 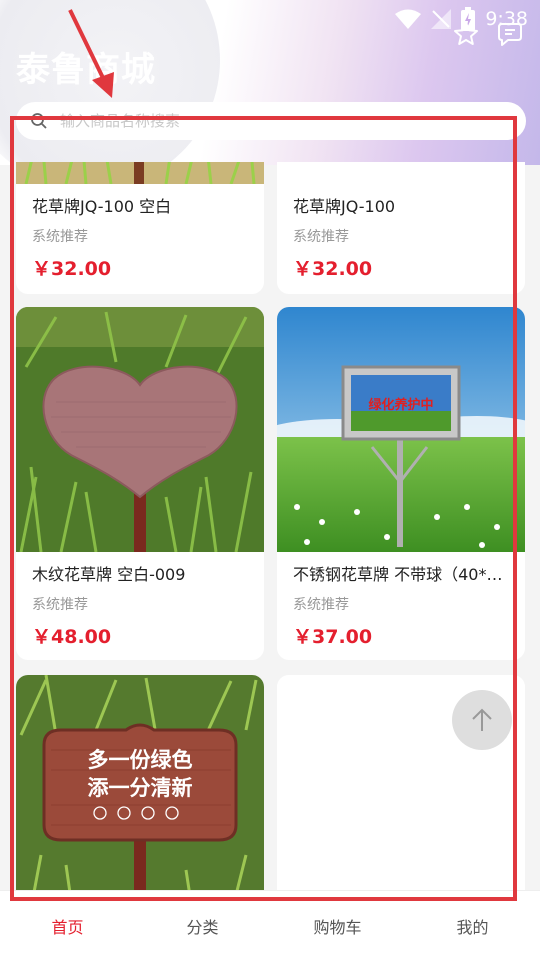 What do you see at coordinates (39, 121) in the screenshot?
I see `search-icon` at bounding box center [39, 121].